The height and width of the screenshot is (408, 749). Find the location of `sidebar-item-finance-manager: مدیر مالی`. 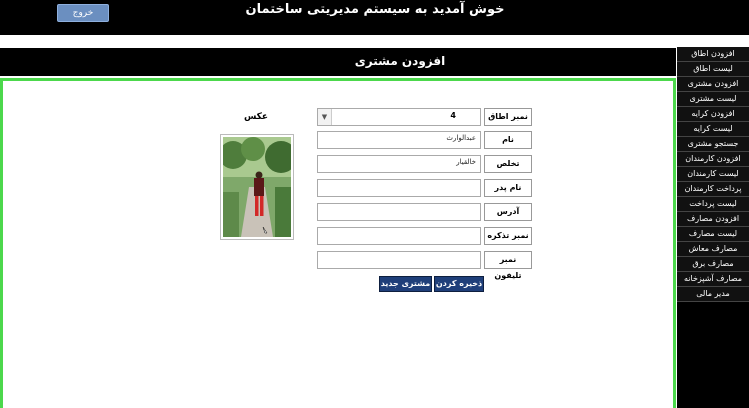

sidebar-item-finance-manager: مدیر مالی is located at coordinates (713, 294).